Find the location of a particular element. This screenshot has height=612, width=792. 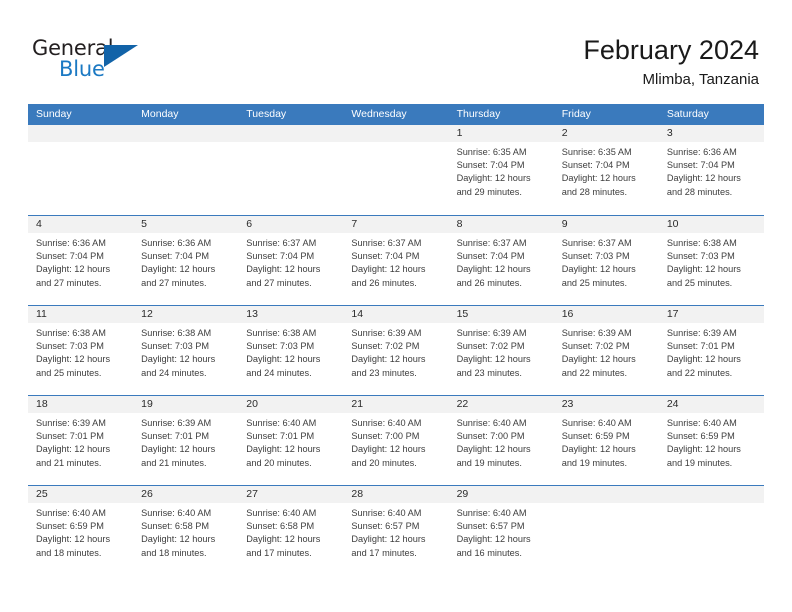

weekday-header-thursday: Thursday is located at coordinates (478, 114).